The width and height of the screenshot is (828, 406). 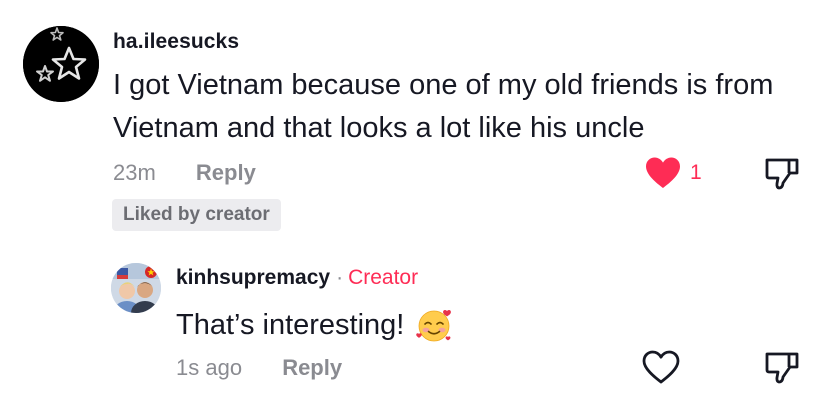 I want to click on reply-header: kinhsupremacy · Creator, so click(x=297, y=278).